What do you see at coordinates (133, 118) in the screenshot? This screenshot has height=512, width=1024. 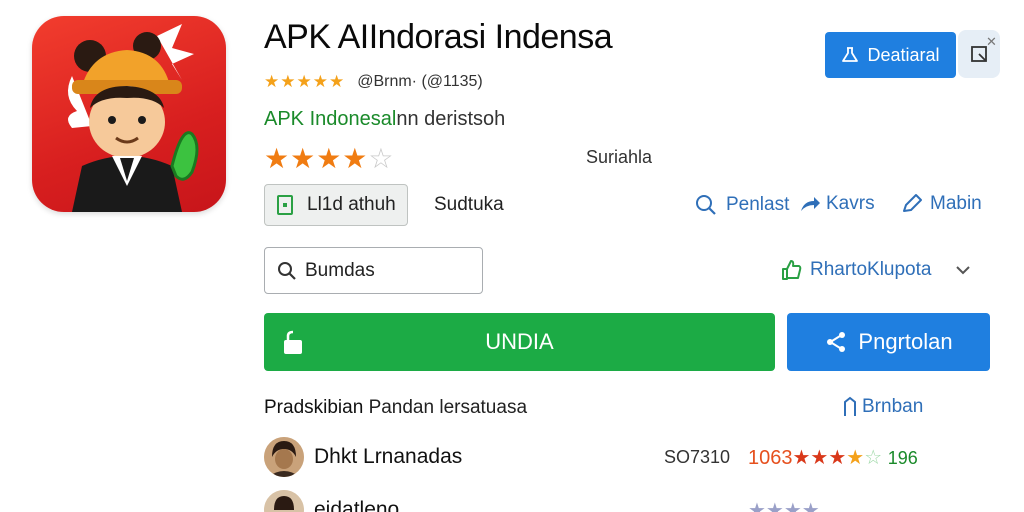 I see `app-mascot-icon` at bounding box center [133, 118].